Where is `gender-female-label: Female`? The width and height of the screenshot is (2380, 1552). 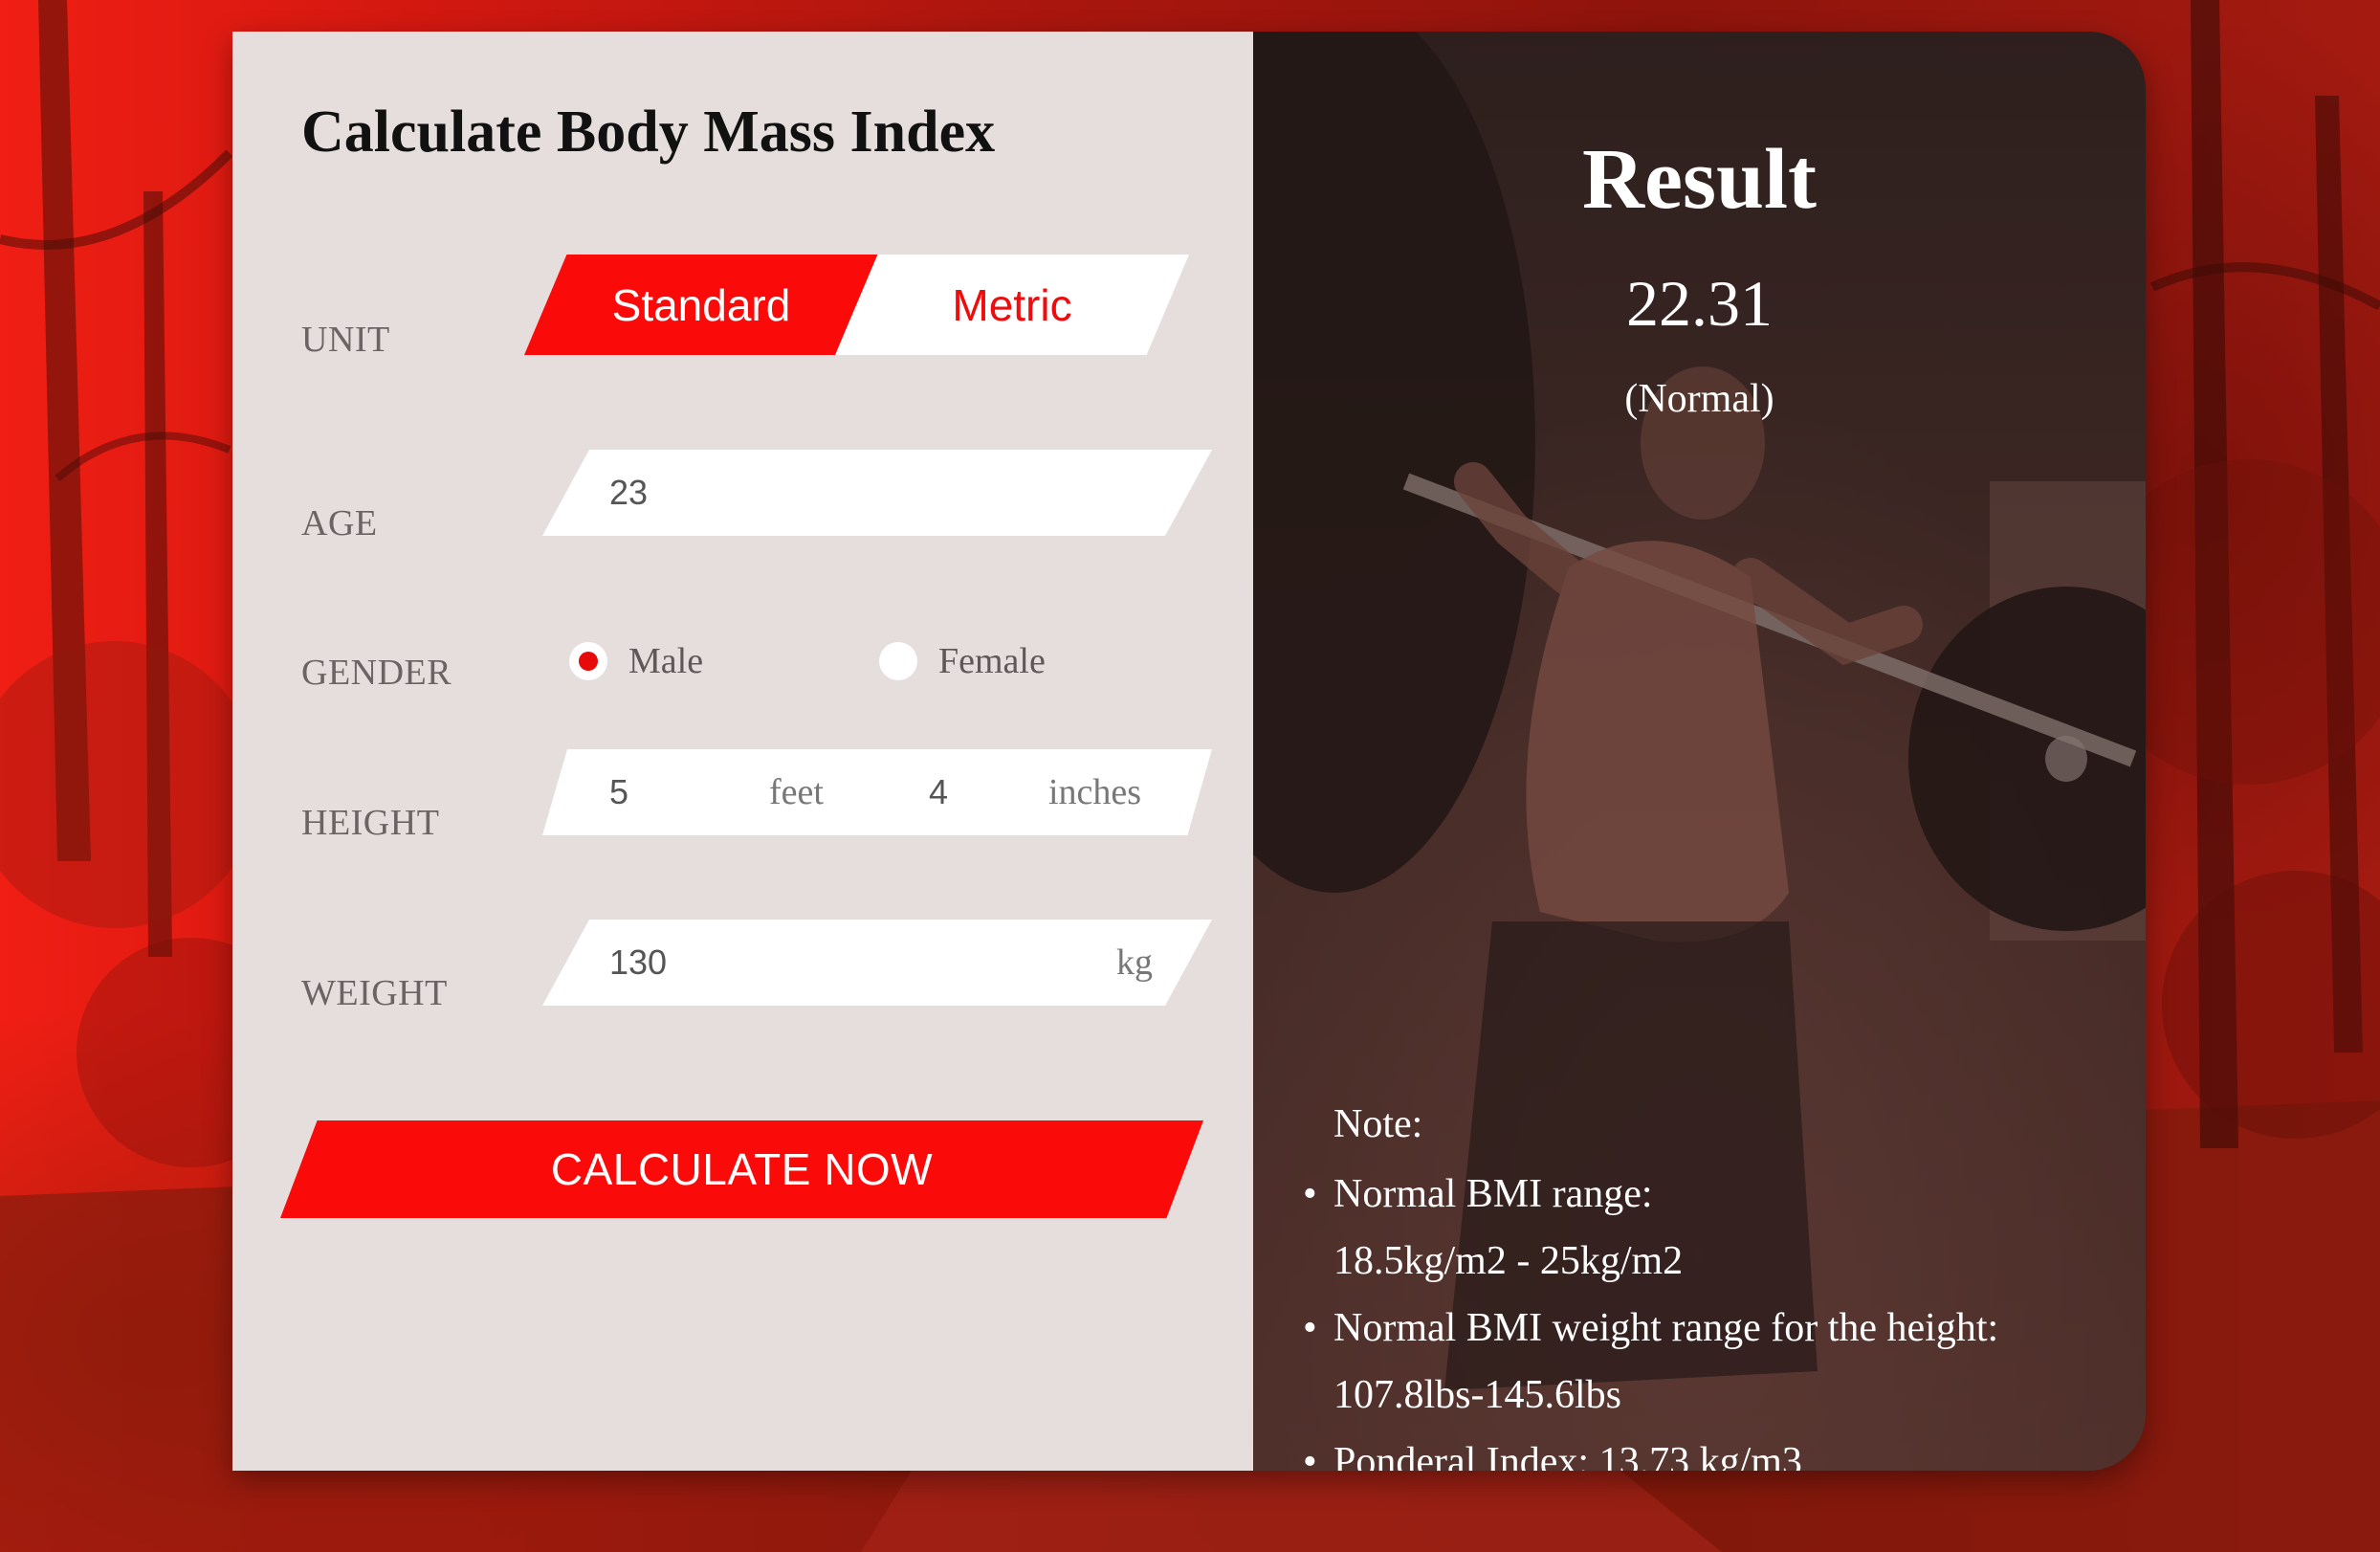
gender-female-label: Female is located at coordinates (992, 661).